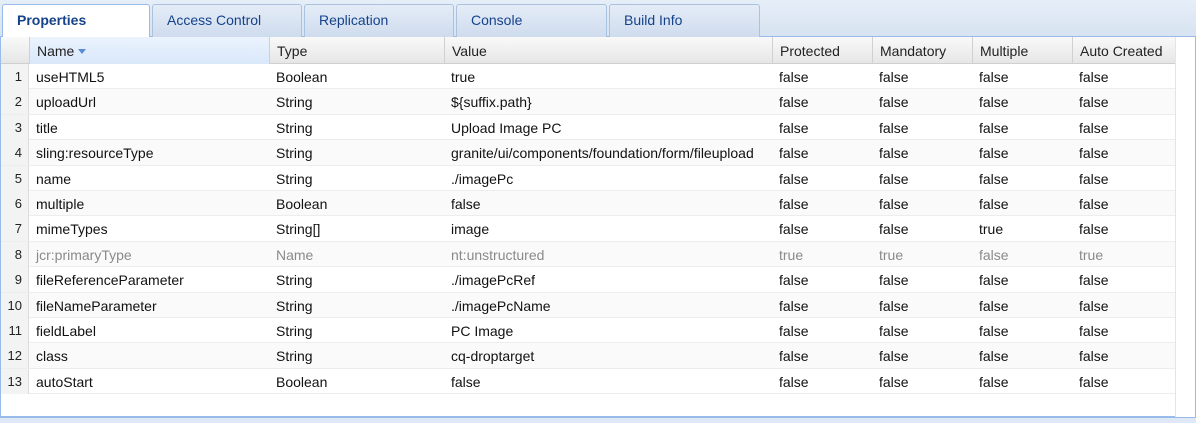 The height and width of the screenshot is (423, 1196). I want to click on cell-name: fileNameParameter, so click(149, 305).